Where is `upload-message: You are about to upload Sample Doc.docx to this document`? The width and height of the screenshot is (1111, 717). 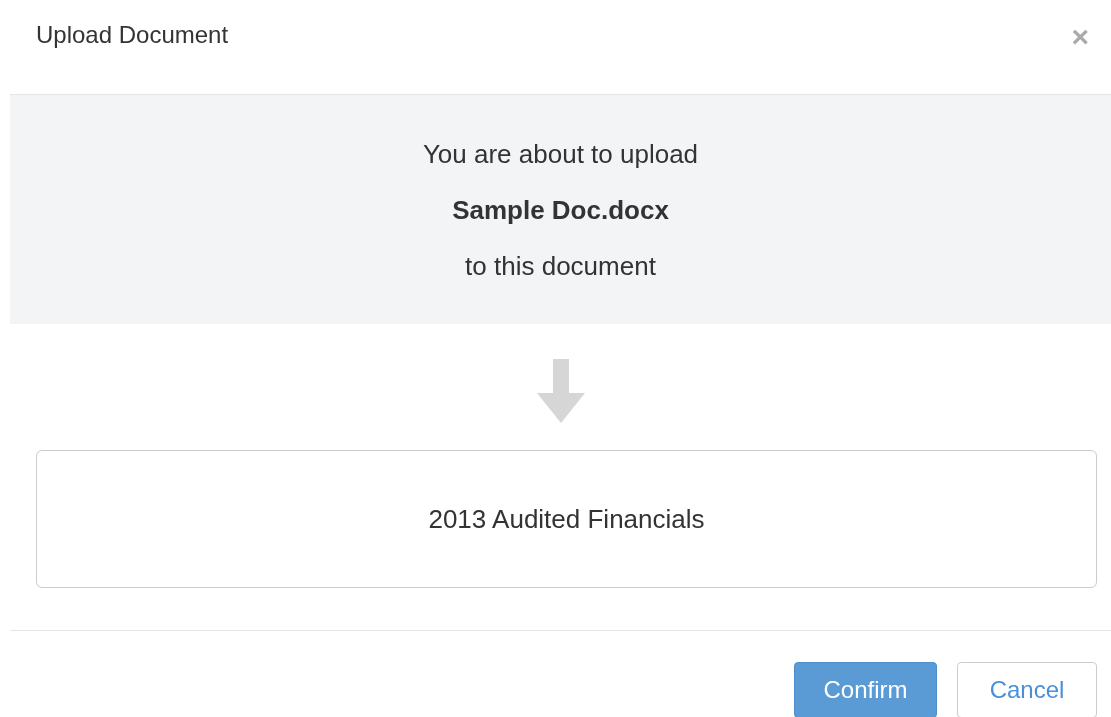 upload-message: You are about to upload Sample Doc.docx to this document is located at coordinates (560, 210).